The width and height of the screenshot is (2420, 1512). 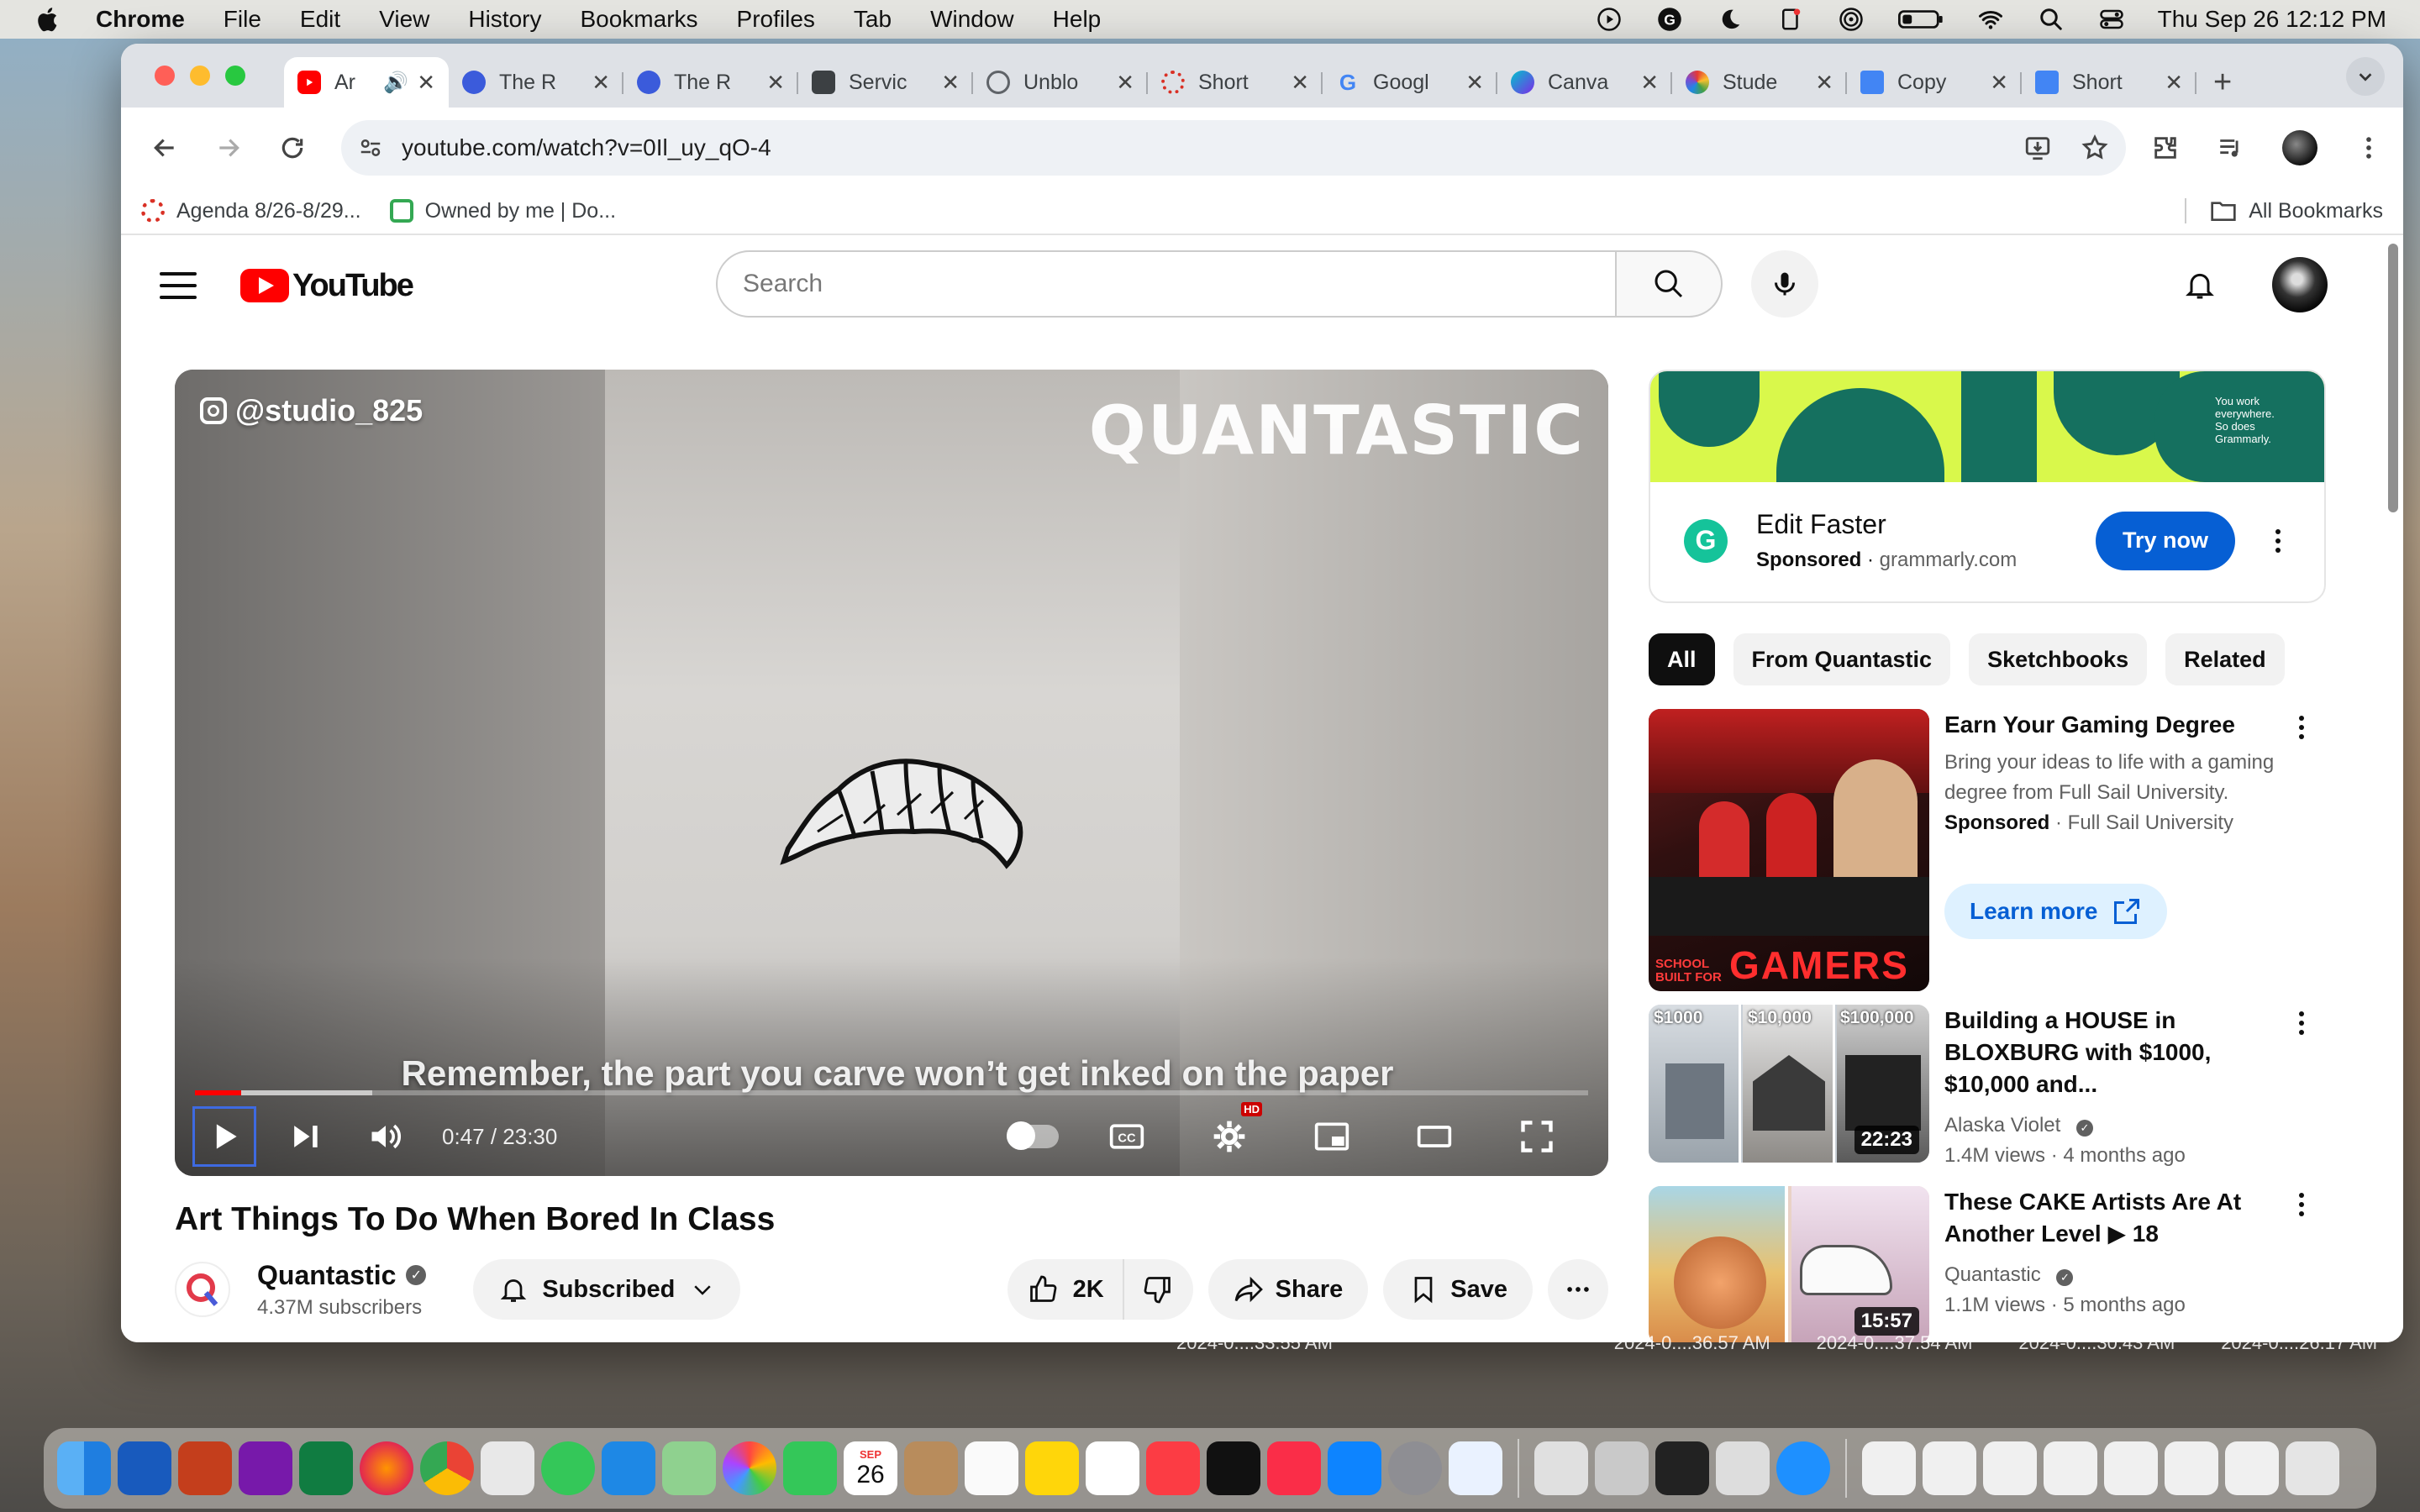 What do you see at coordinates (202, 1289) in the screenshot?
I see `channel-avatar` at bounding box center [202, 1289].